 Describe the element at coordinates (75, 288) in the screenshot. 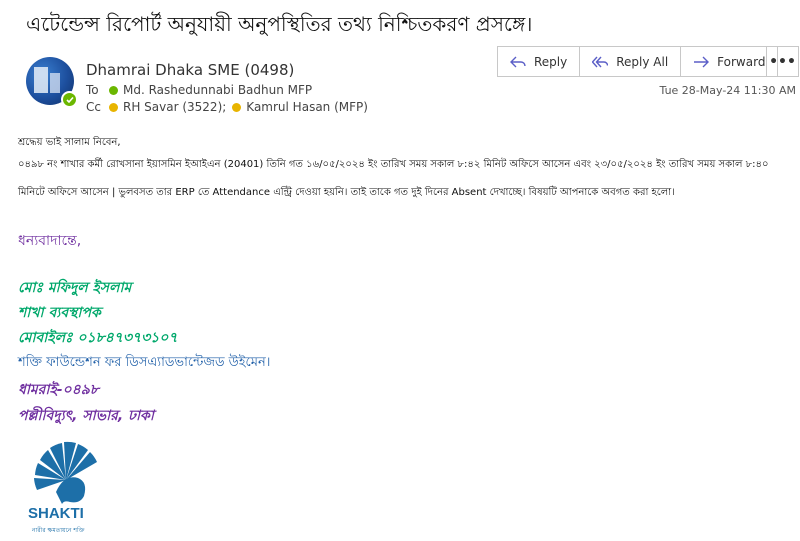

I see `signature-name: মোঃ মফিদুল ইসলাম` at that location.